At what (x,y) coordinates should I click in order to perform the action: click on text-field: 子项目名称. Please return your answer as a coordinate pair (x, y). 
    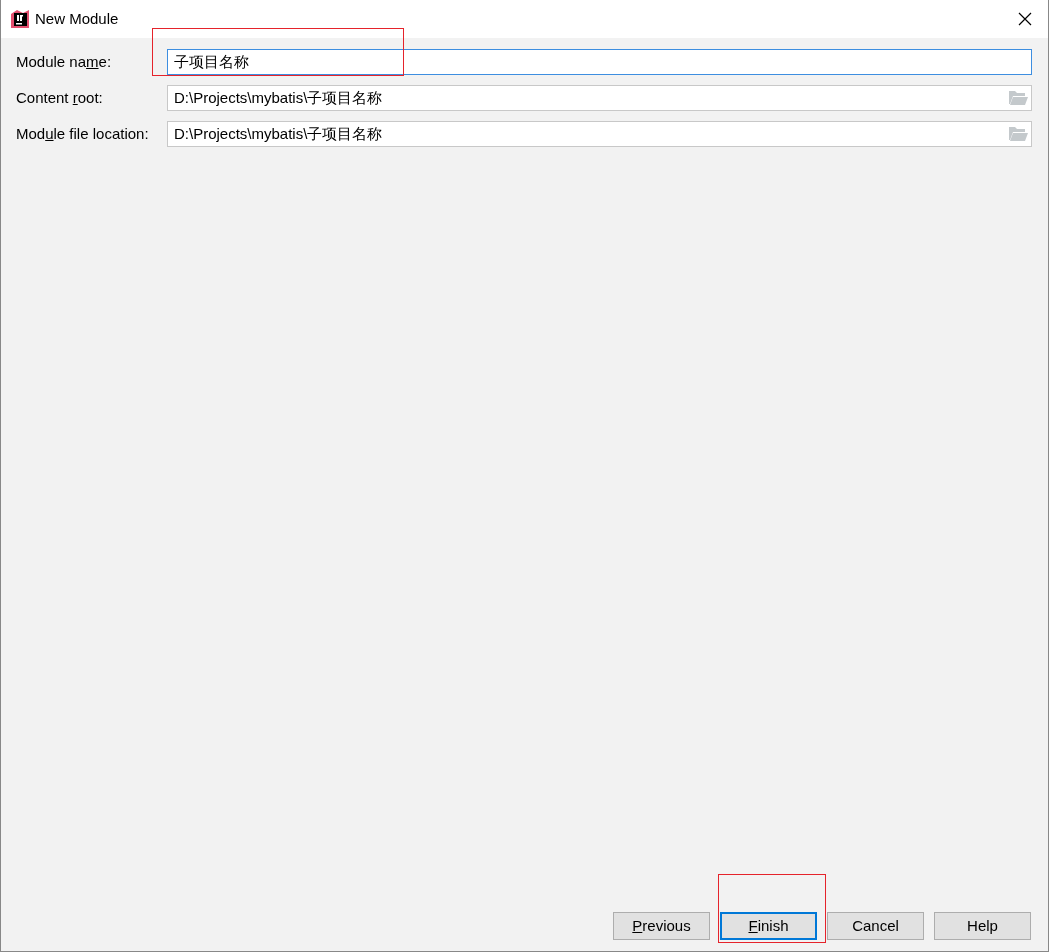
    Looking at the image, I should click on (599, 62).